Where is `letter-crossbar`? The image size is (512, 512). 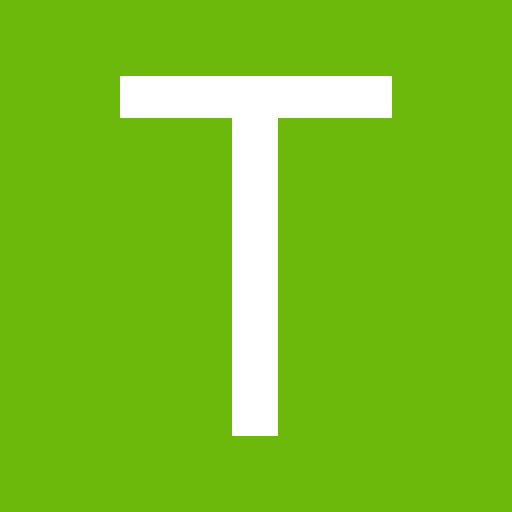
letter-crossbar is located at coordinates (256, 97).